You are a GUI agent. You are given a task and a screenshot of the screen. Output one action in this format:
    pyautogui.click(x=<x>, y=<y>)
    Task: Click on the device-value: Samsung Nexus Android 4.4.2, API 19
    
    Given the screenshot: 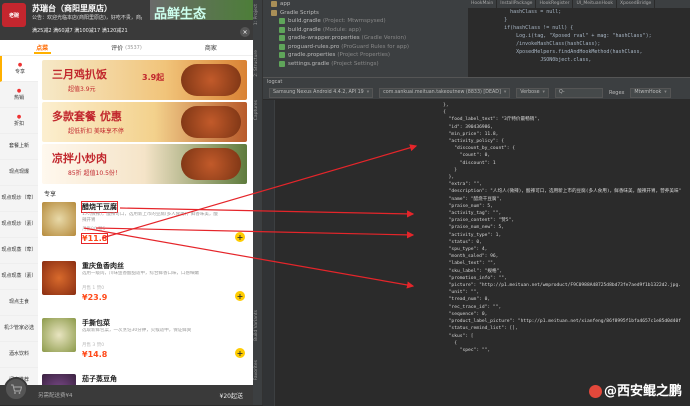 What is the action you would take?
    pyautogui.click(x=318, y=92)
    